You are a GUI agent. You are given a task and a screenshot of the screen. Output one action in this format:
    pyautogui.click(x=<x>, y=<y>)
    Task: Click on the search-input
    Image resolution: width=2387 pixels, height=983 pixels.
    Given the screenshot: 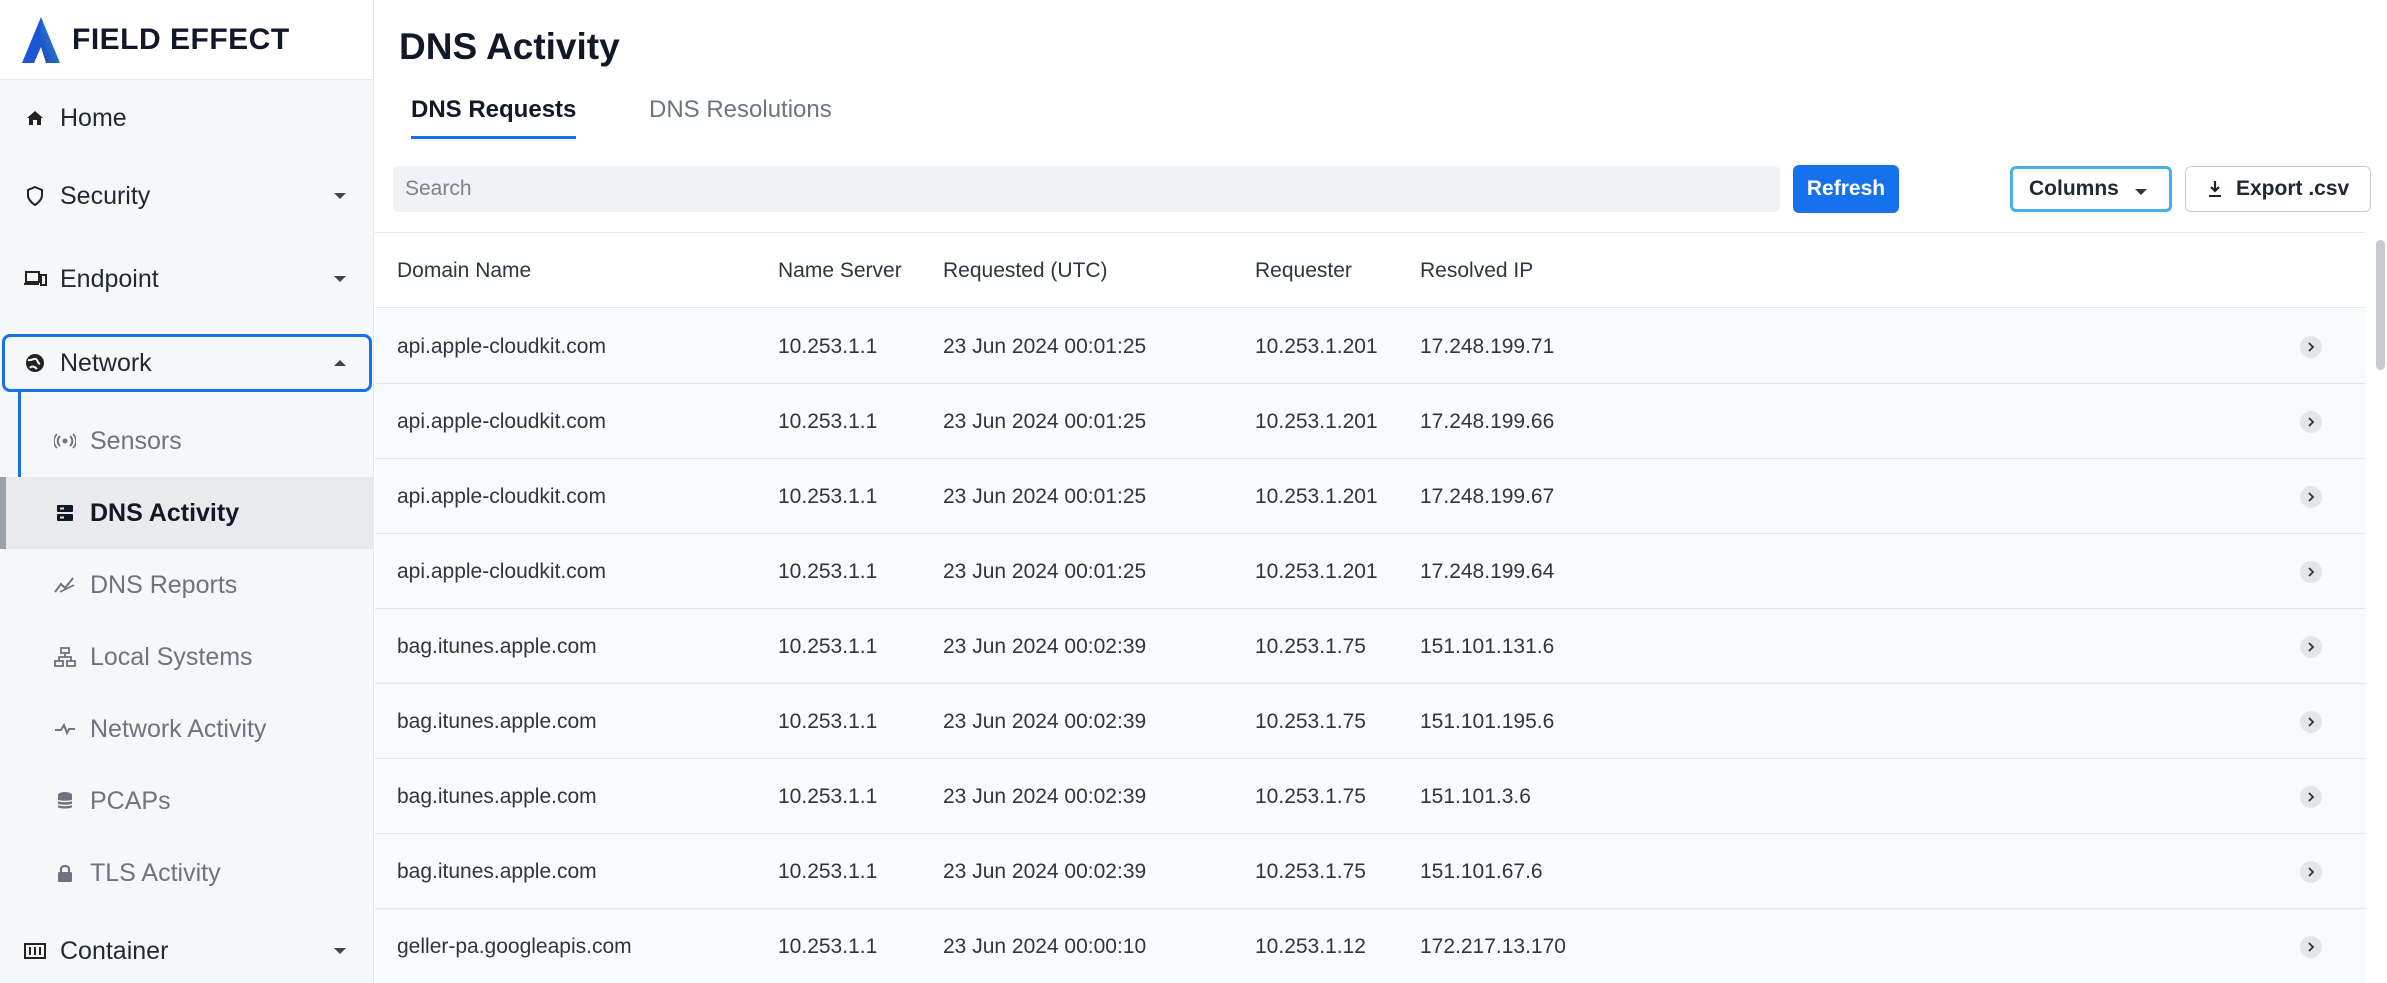 What is the action you would take?
    pyautogui.click(x=1086, y=189)
    